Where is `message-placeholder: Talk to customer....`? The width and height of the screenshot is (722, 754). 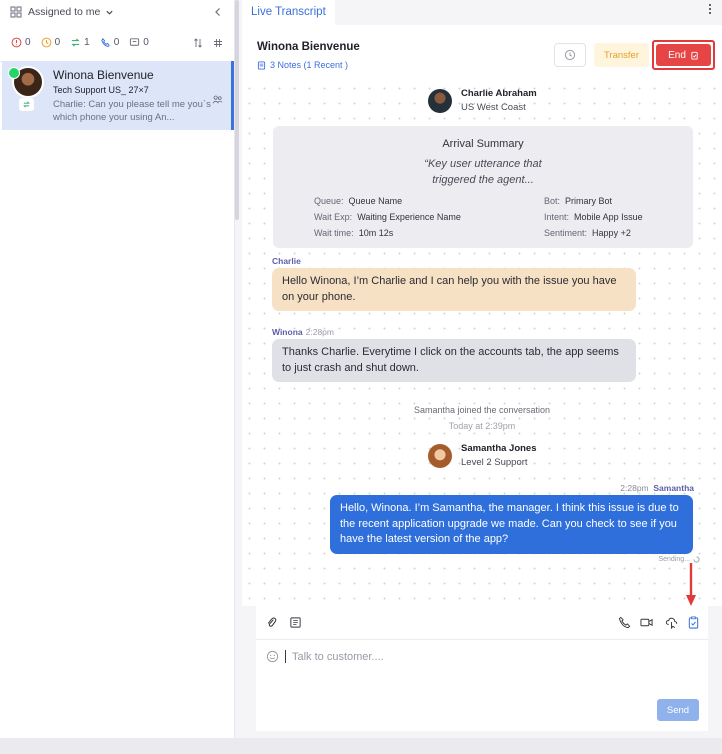
message-placeholder: Talk to customer.... is located at coordinates (338, 656).